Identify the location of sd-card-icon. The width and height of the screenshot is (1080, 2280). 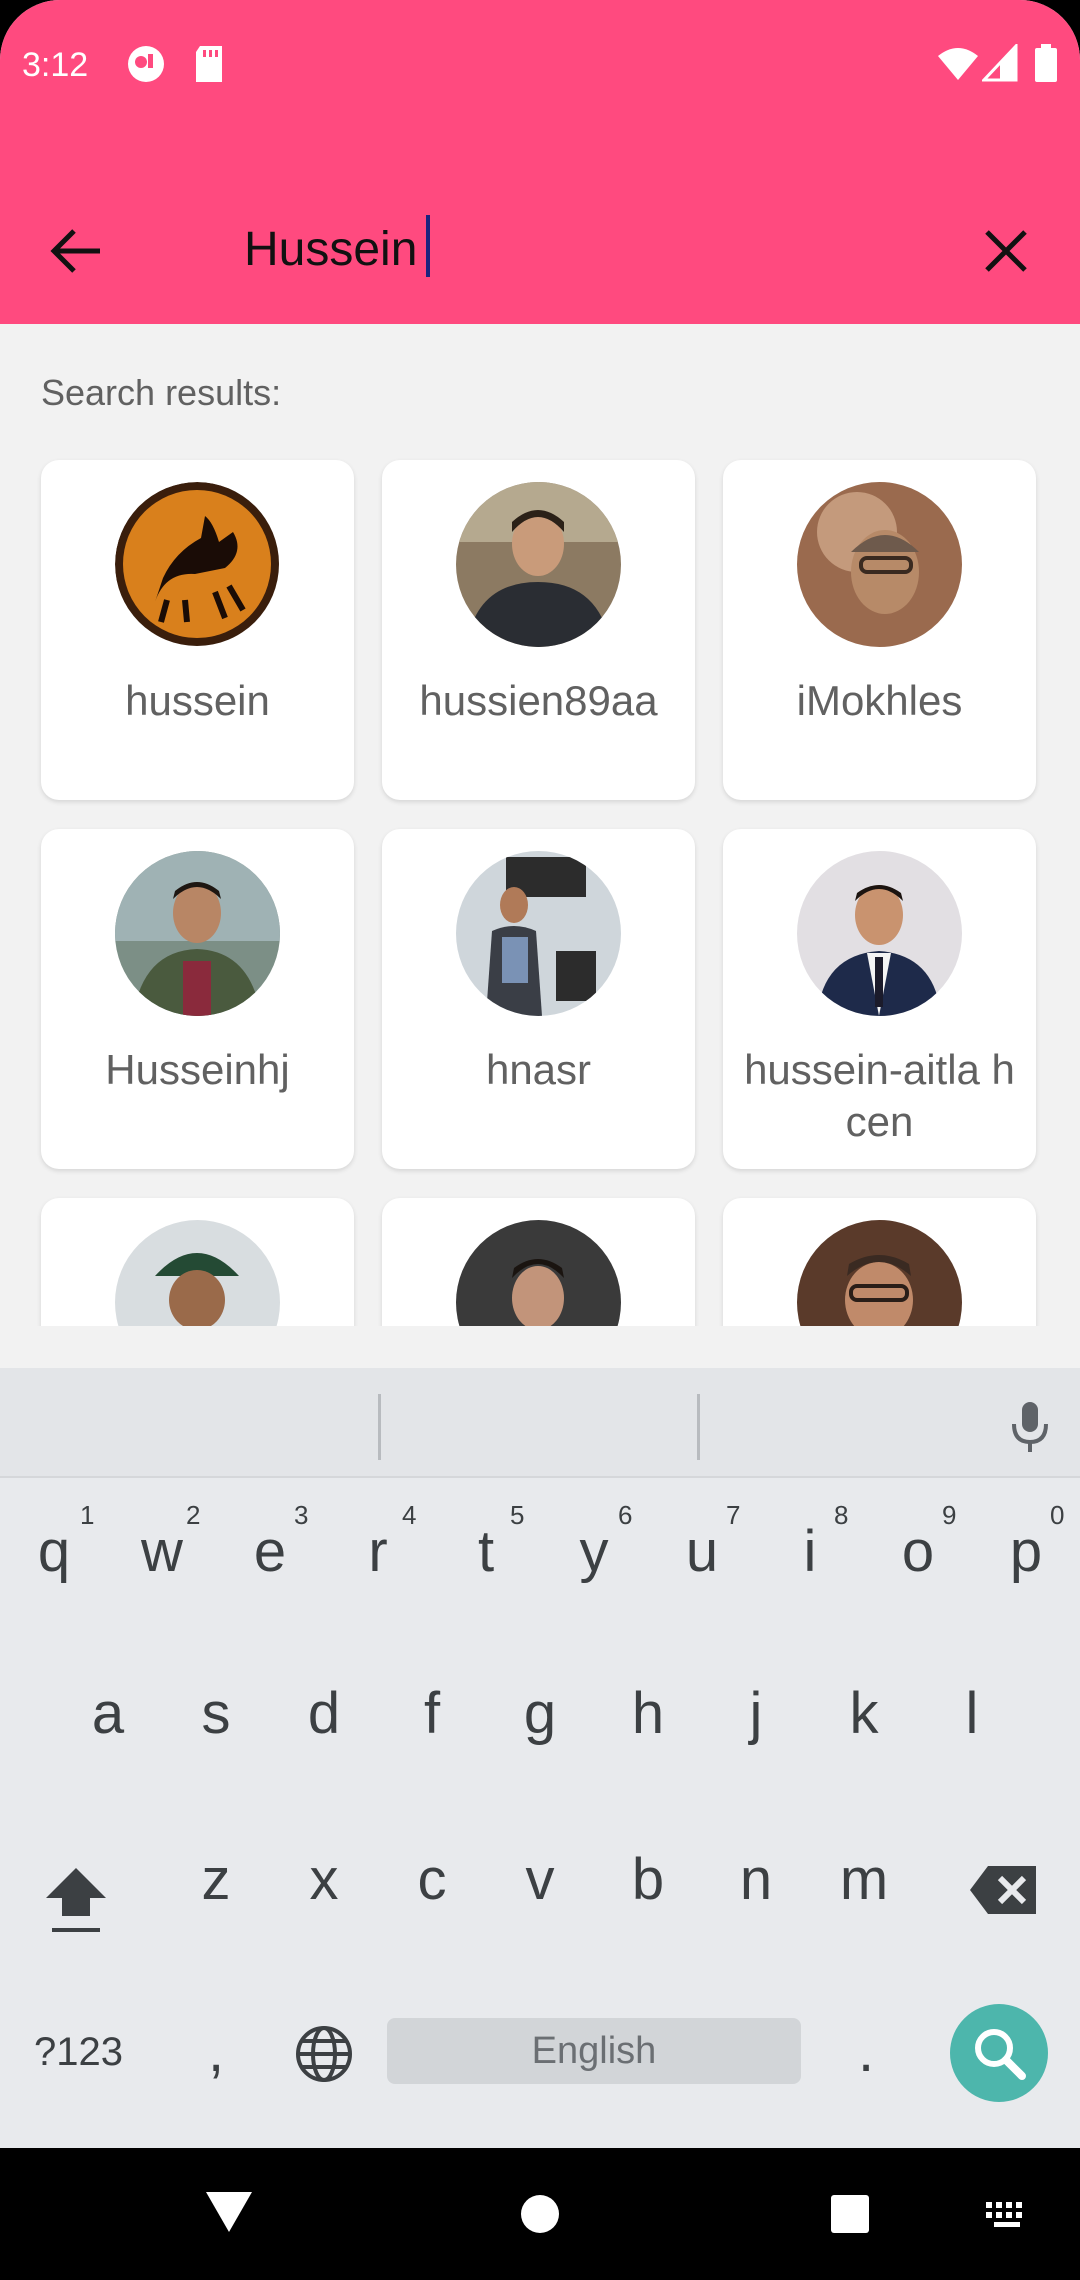
(209, 66).